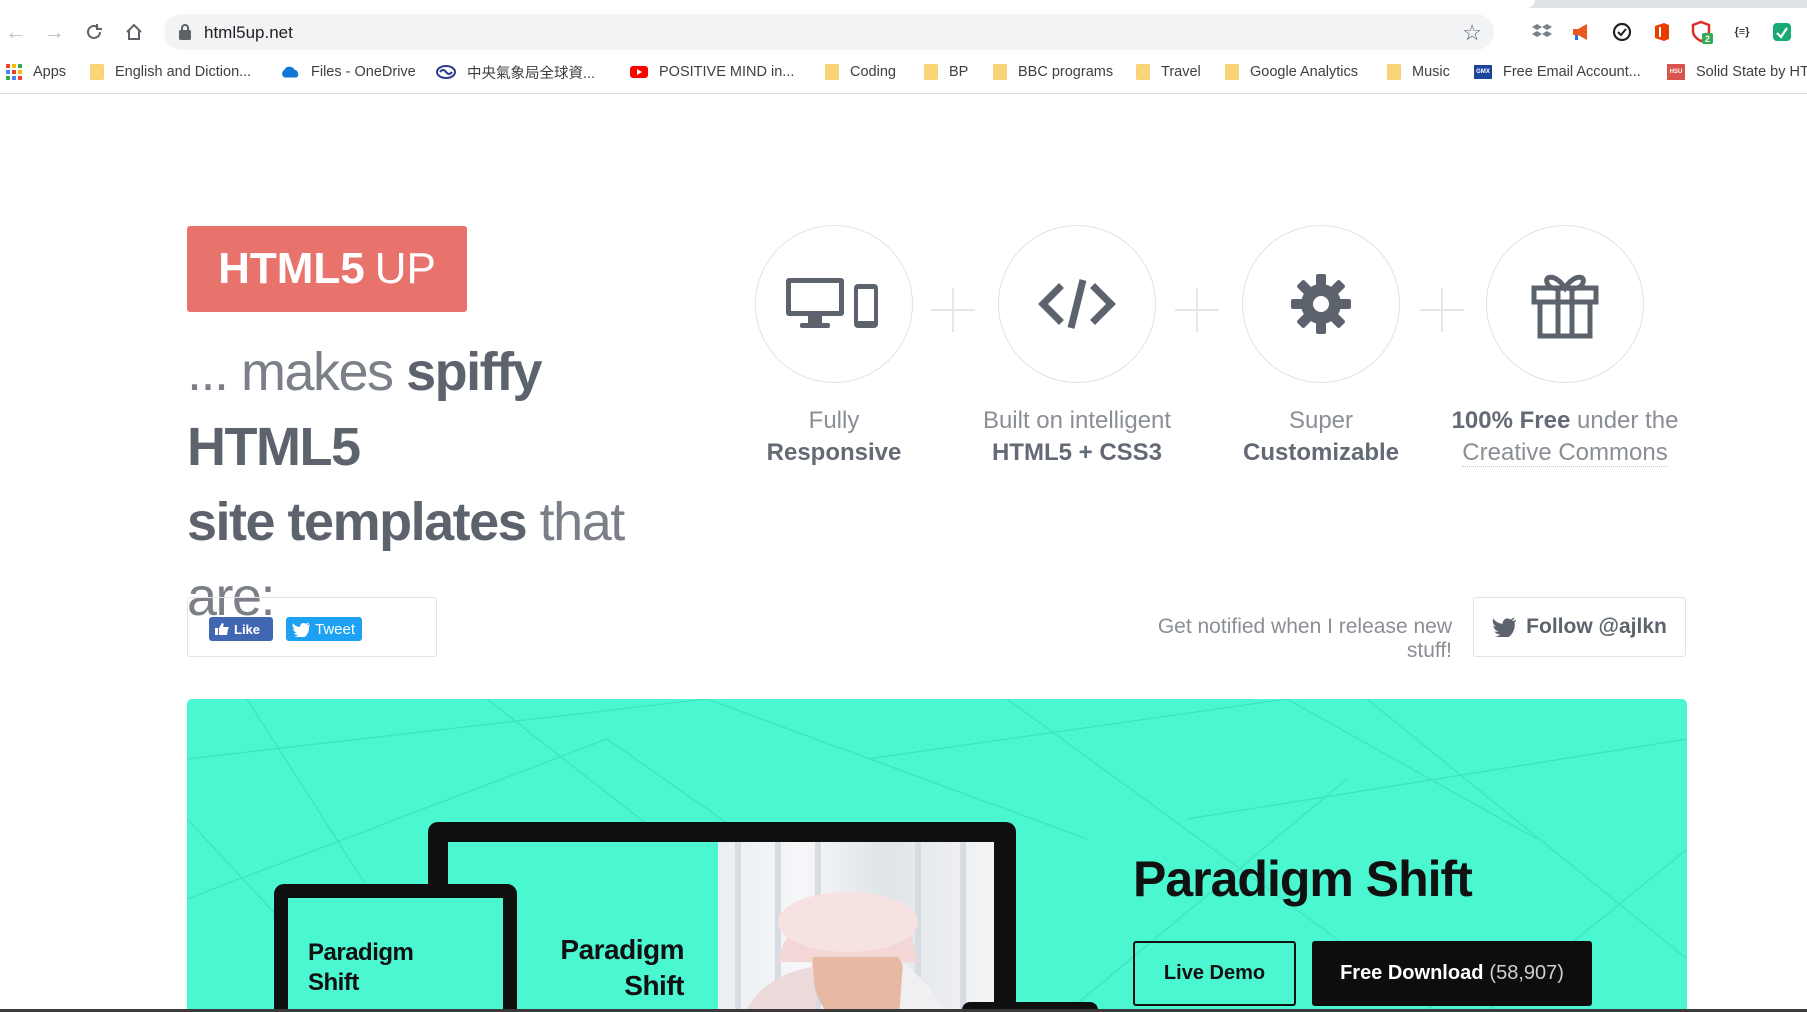  Describe the element at coordinates (1782, 32) in the screenshot. I see `feedly-extension-icon` at that location.